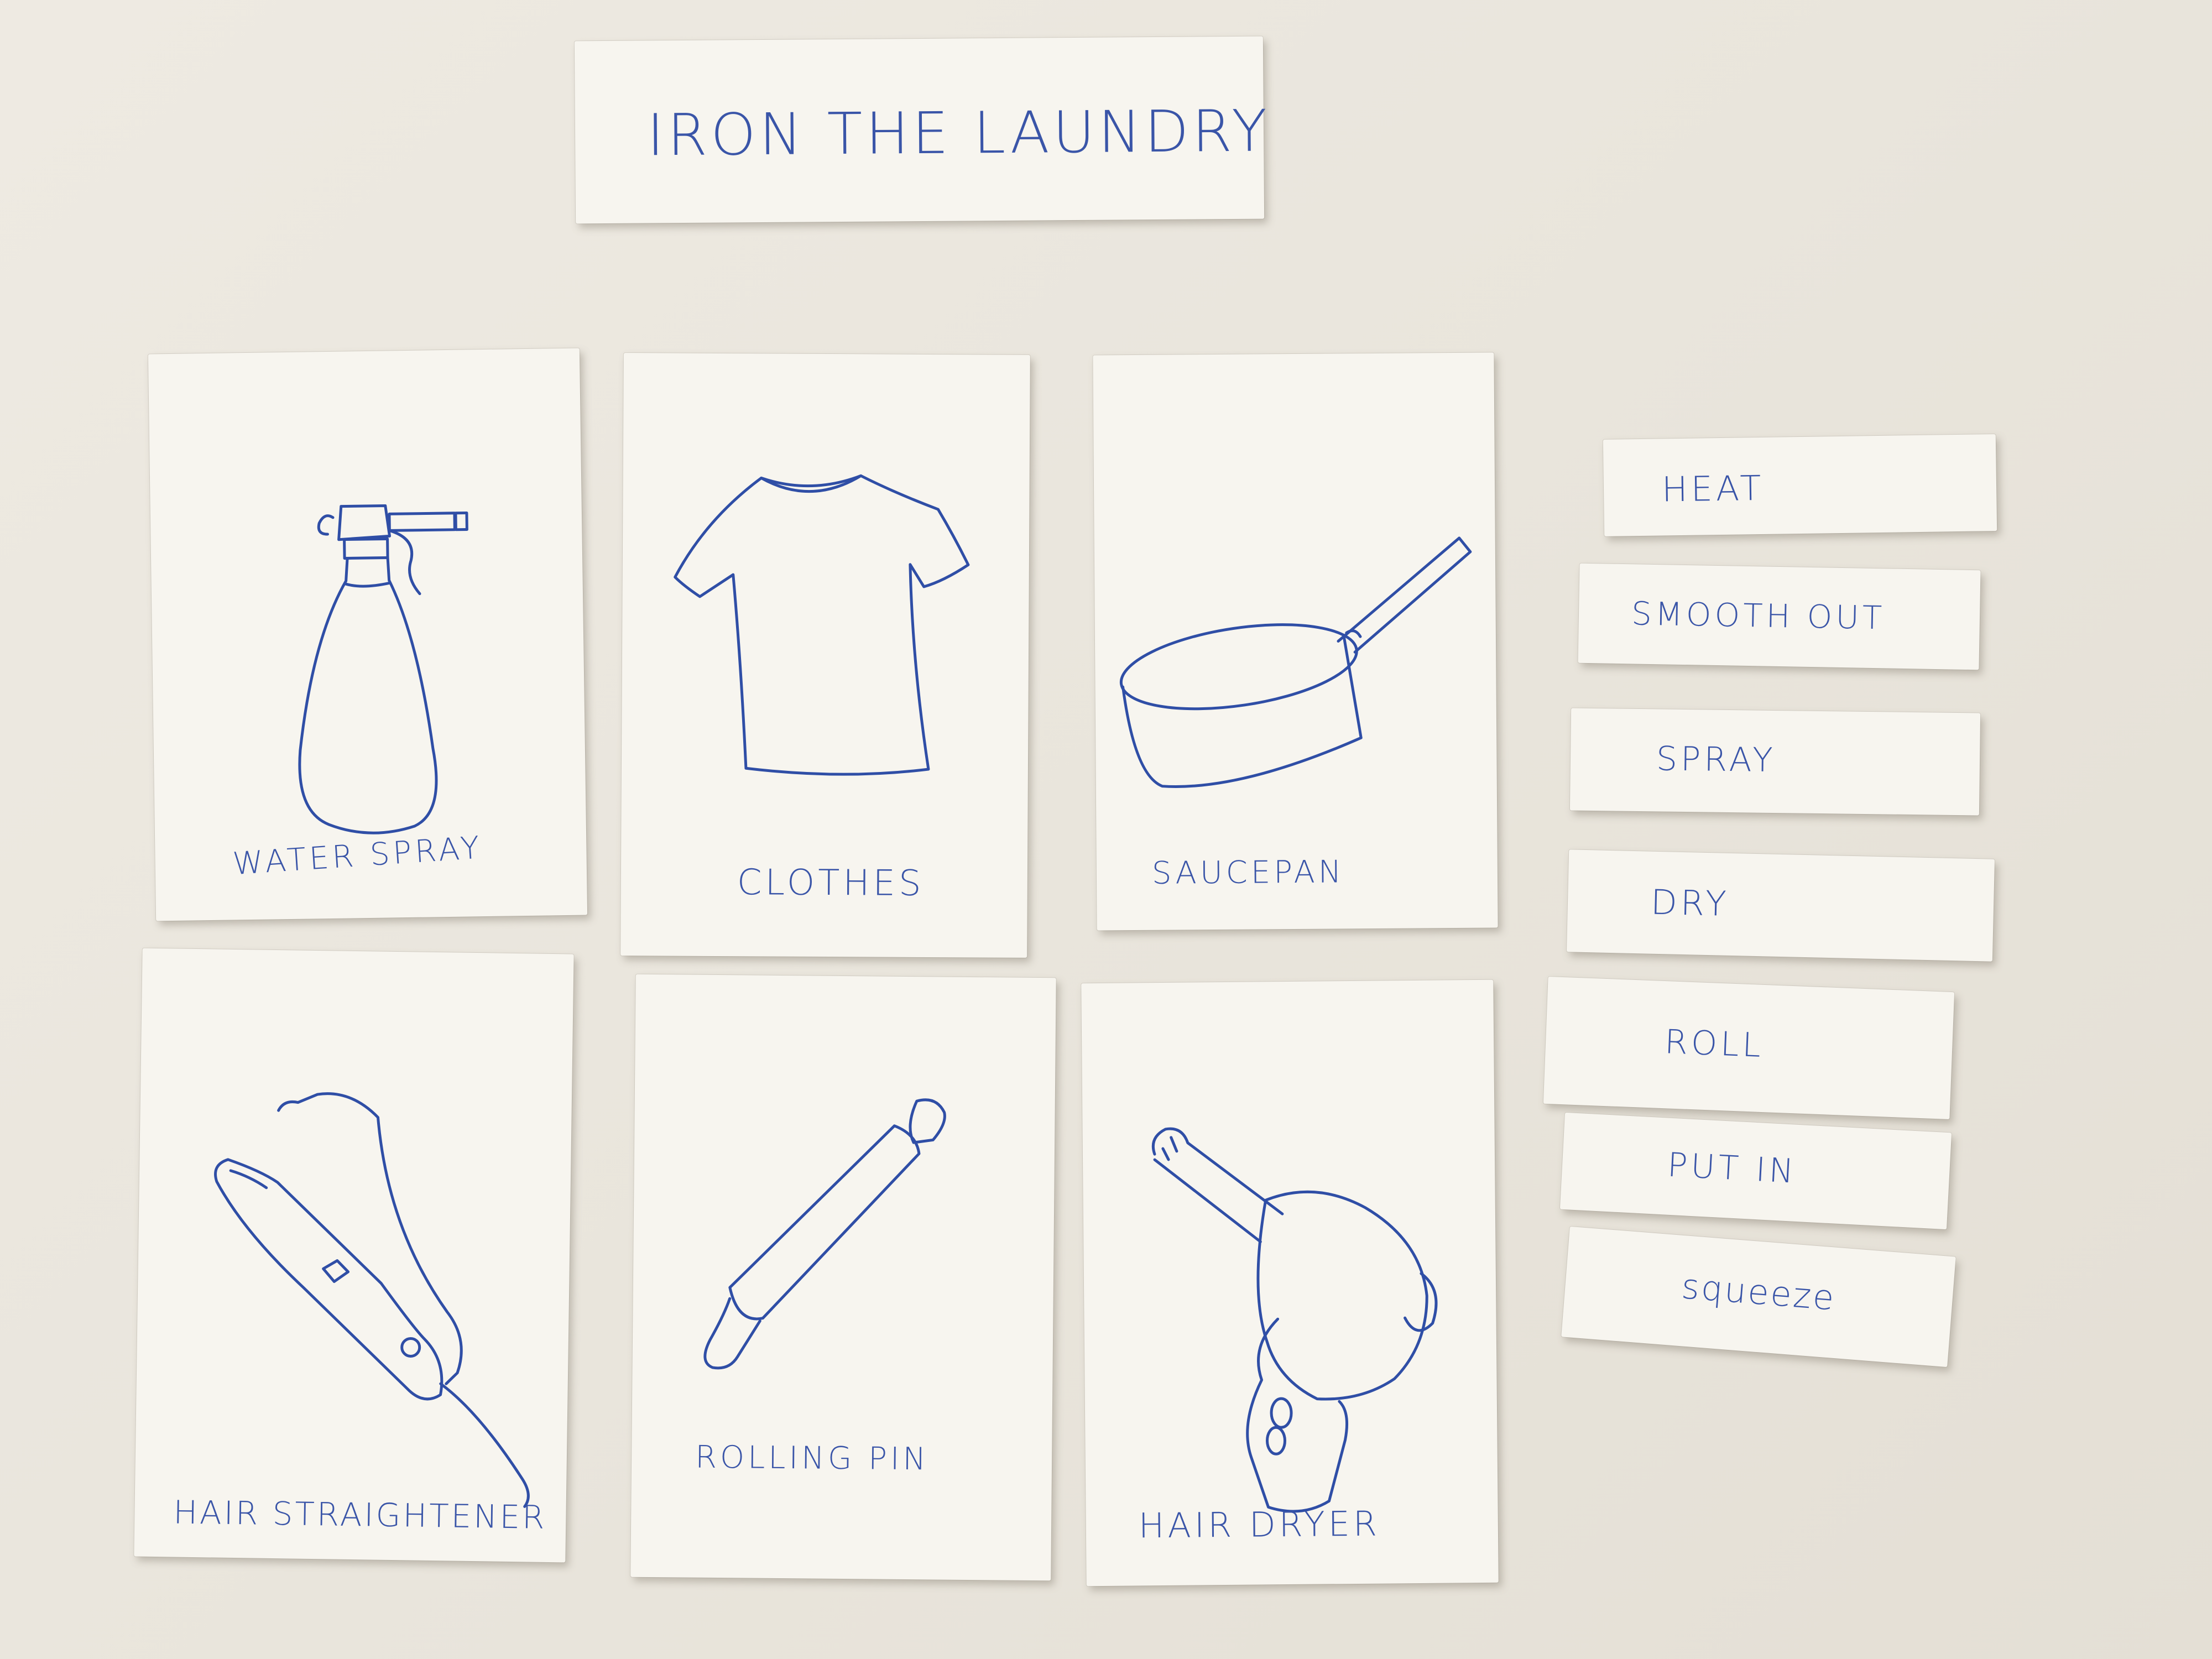 The width and height of the screenshot is (2212, 1659). Describe the element at coordinates (1248, 873) in the screenshot. I see `card-label: SAUCEPAN` at that location.